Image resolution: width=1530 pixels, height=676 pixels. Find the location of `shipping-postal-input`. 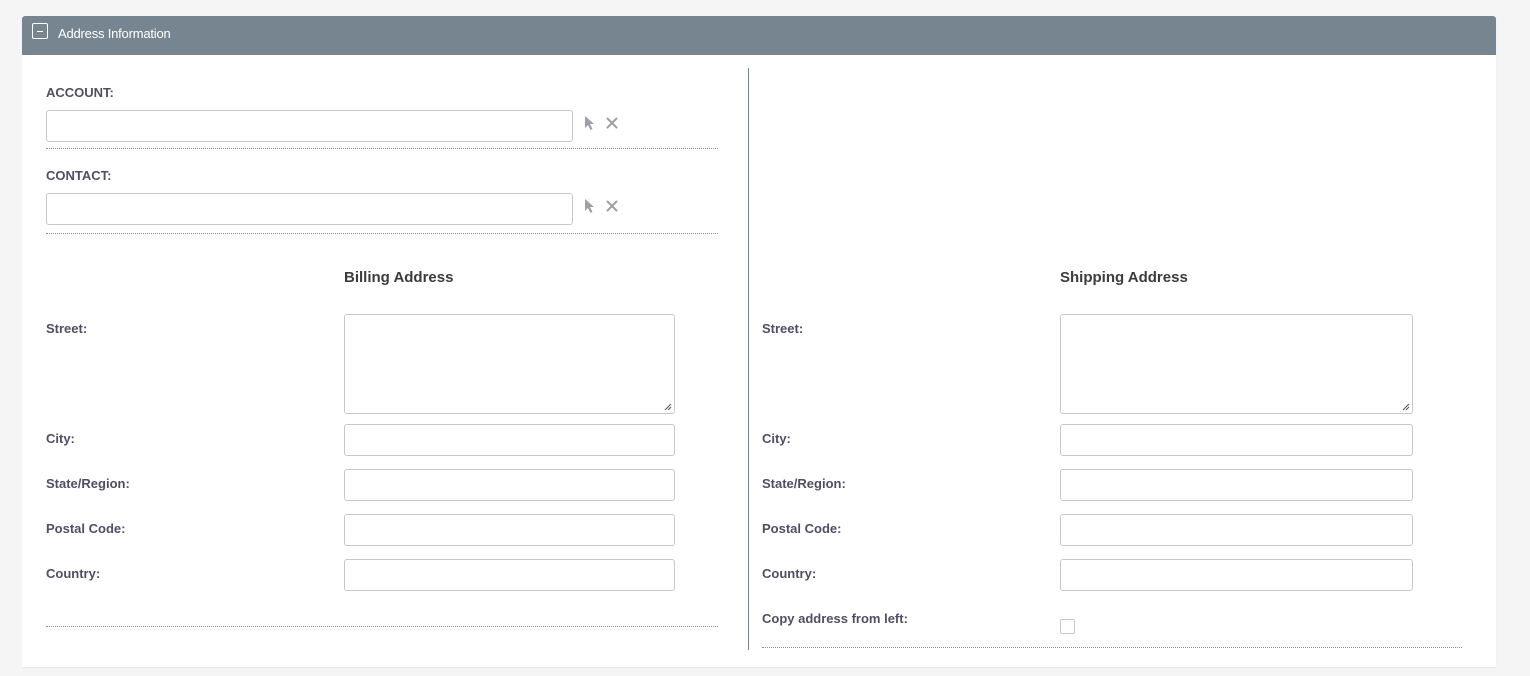

shipping-postal-input is located at coordinates (1236, 530).